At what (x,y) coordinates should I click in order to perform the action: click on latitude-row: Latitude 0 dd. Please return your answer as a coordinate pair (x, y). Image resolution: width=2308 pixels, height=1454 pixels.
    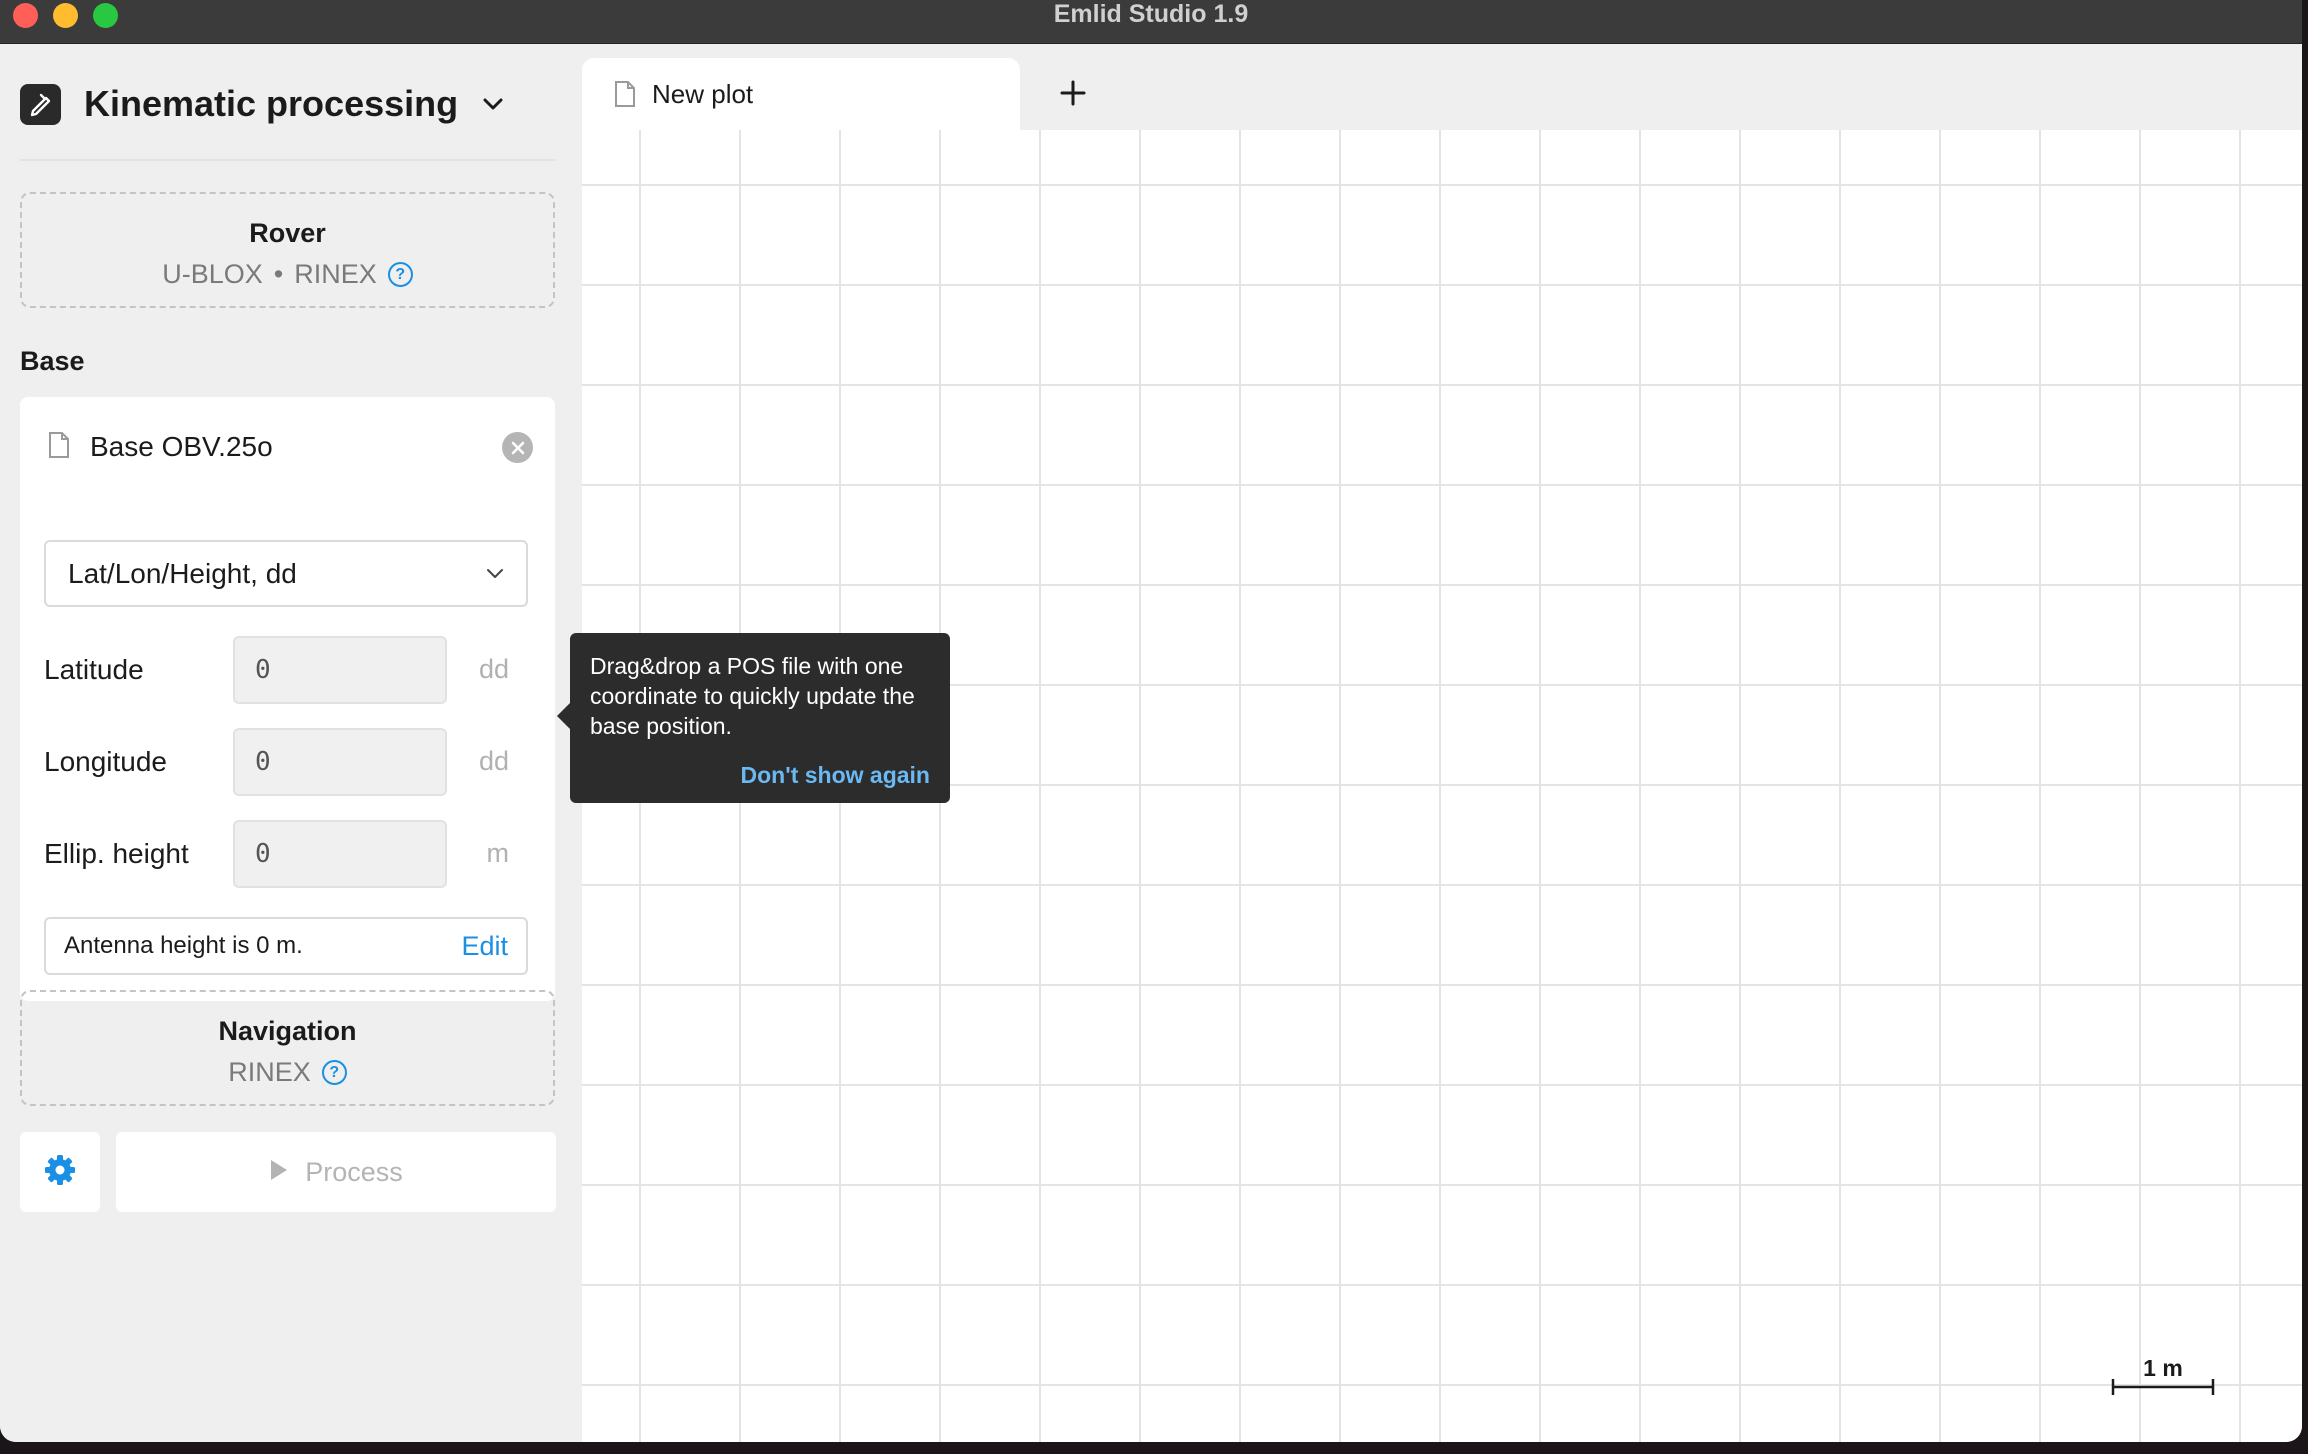
    Looking at the image, I should click on (286, 670).